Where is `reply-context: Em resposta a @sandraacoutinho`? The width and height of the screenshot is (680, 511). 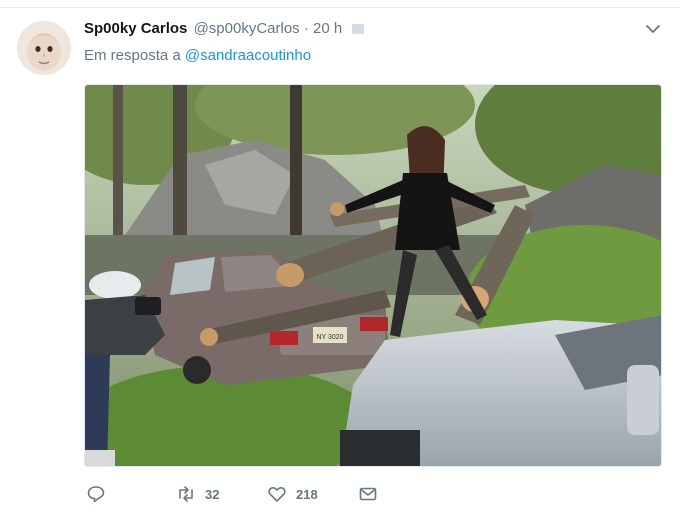 reply-context: Em resposta a @sandraacoutinho is located at coordinates (197, 56).